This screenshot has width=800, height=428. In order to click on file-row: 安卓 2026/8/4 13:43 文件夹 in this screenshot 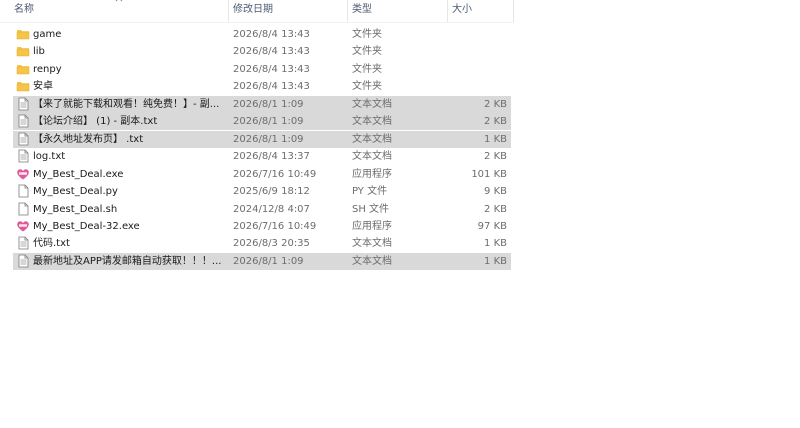, I will do `click(262, 86)`.